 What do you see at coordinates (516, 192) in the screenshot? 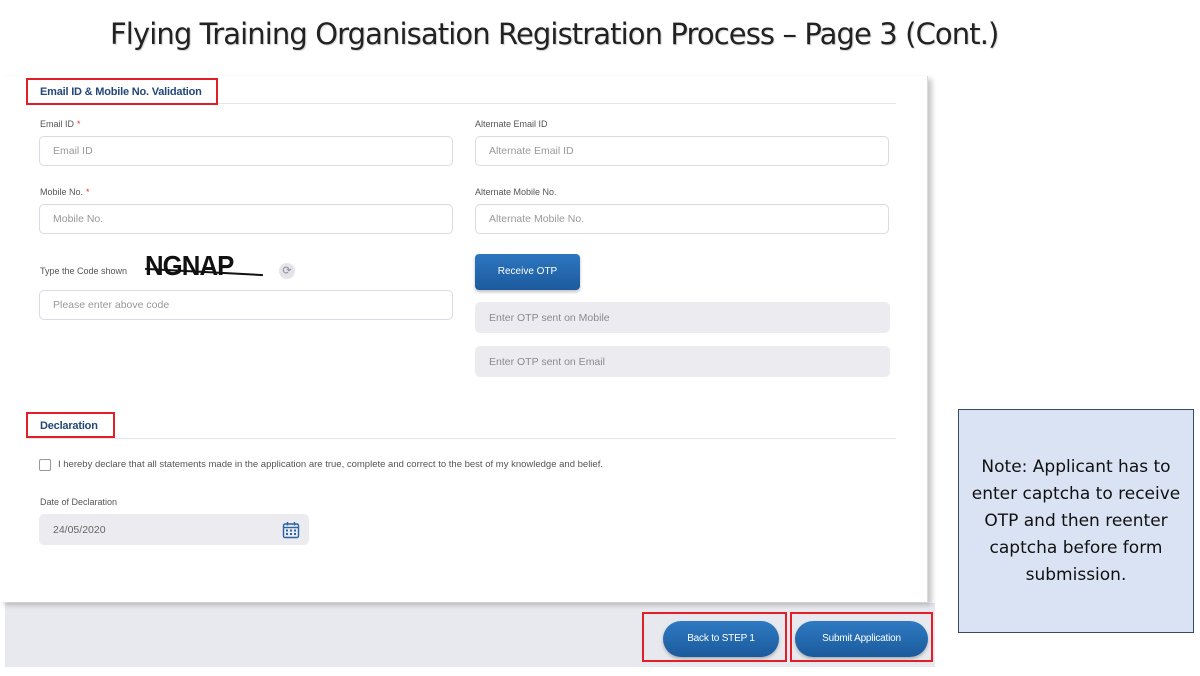
I see `alternate-mobile-label: Alternate Mobile No.` at bounding box center [516, 192].